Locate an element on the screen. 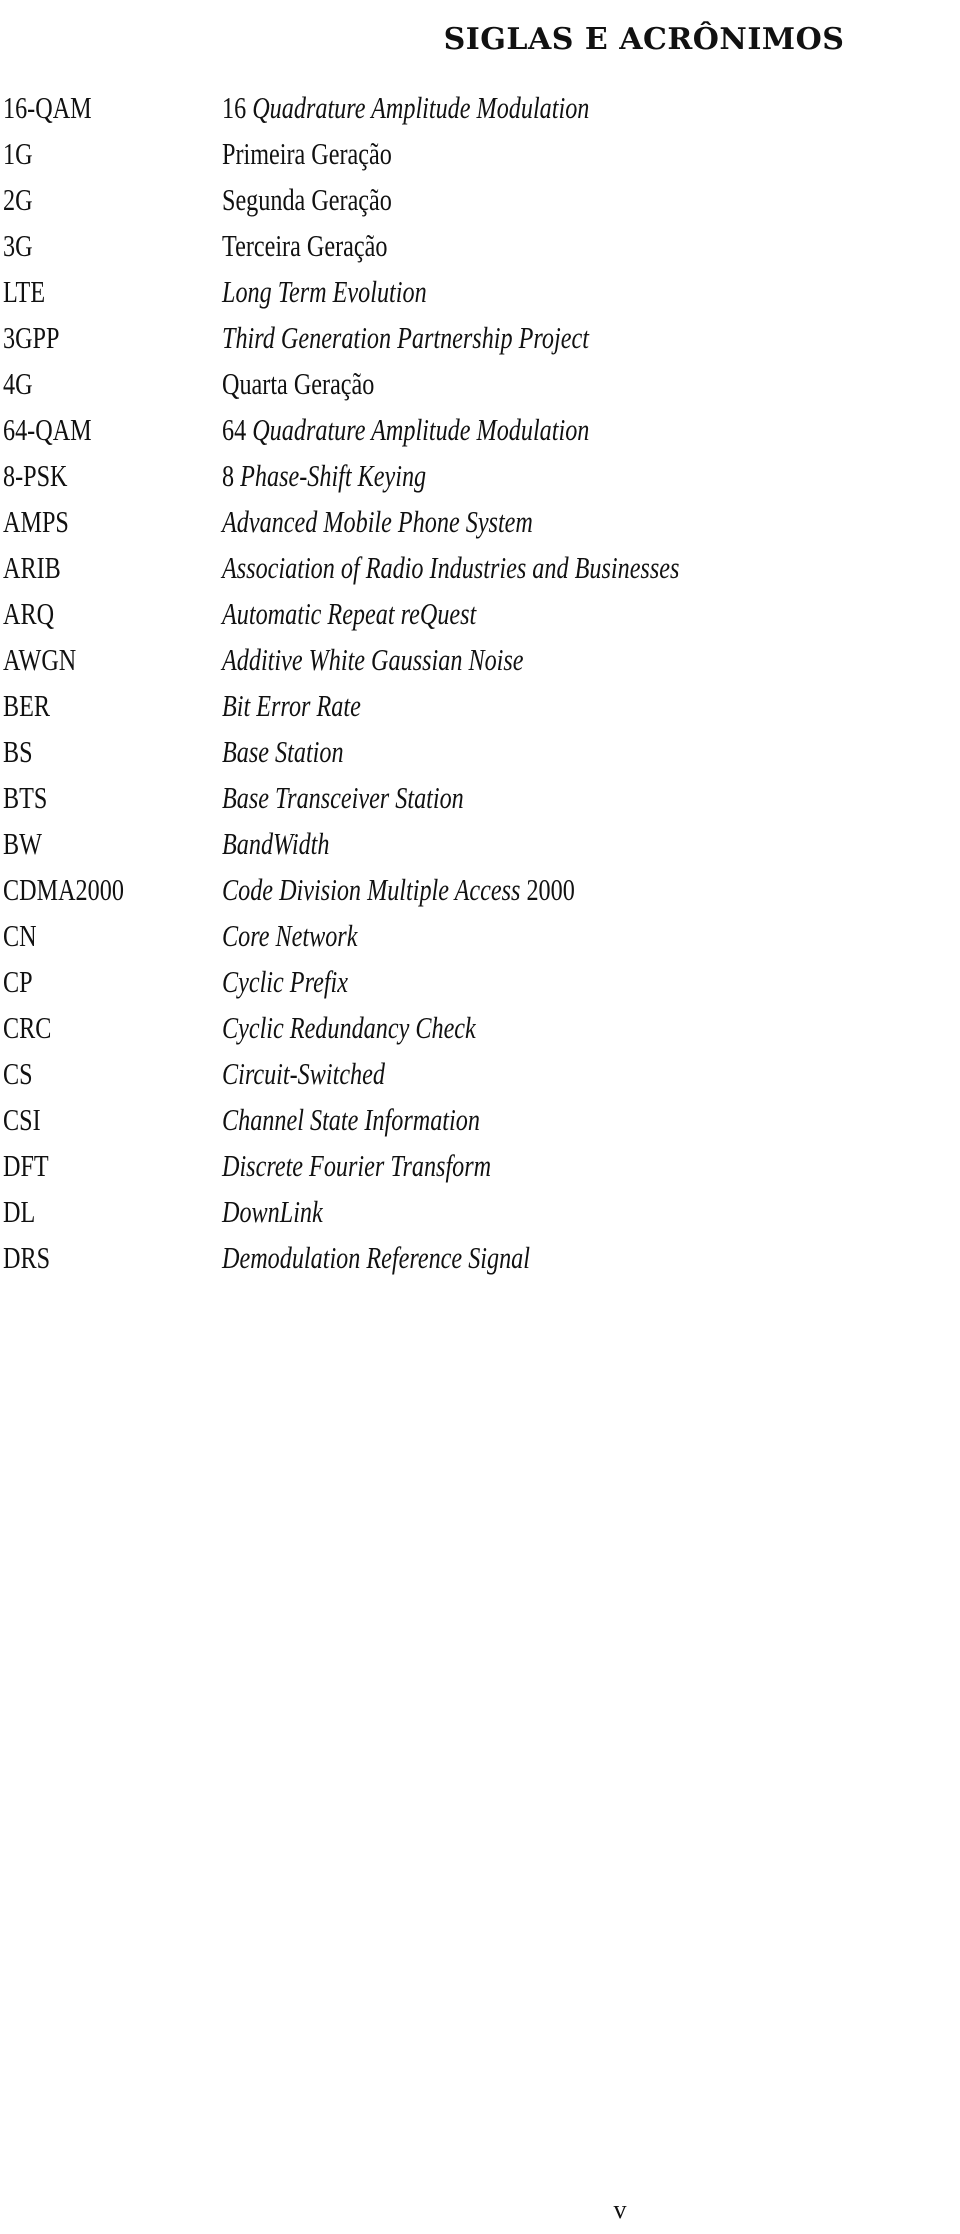  expansion-italic-text: BandWidth is located at coordinates (276, 843).